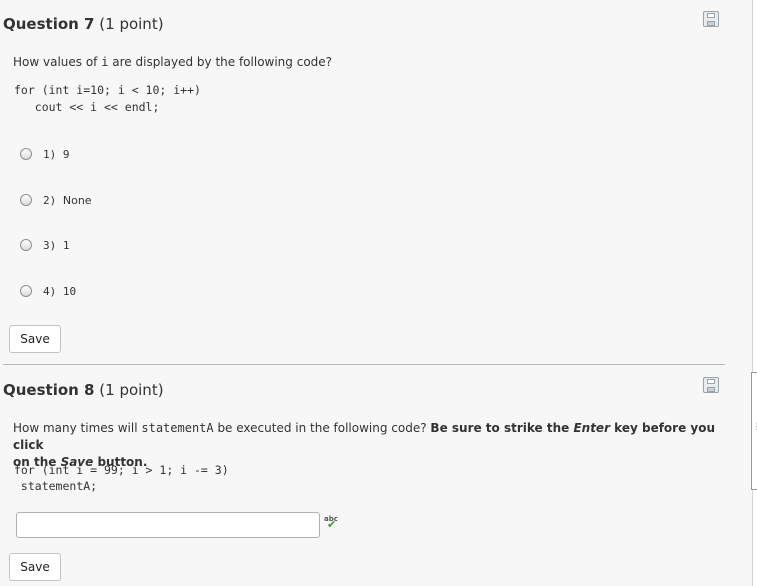 Image resolution: width=757 pixels, height=586 pixels. What do you see at coordinates (131, 24) in the screenshot?
I see `question-7-points: (1 point)` at bounding box center [131, 24].